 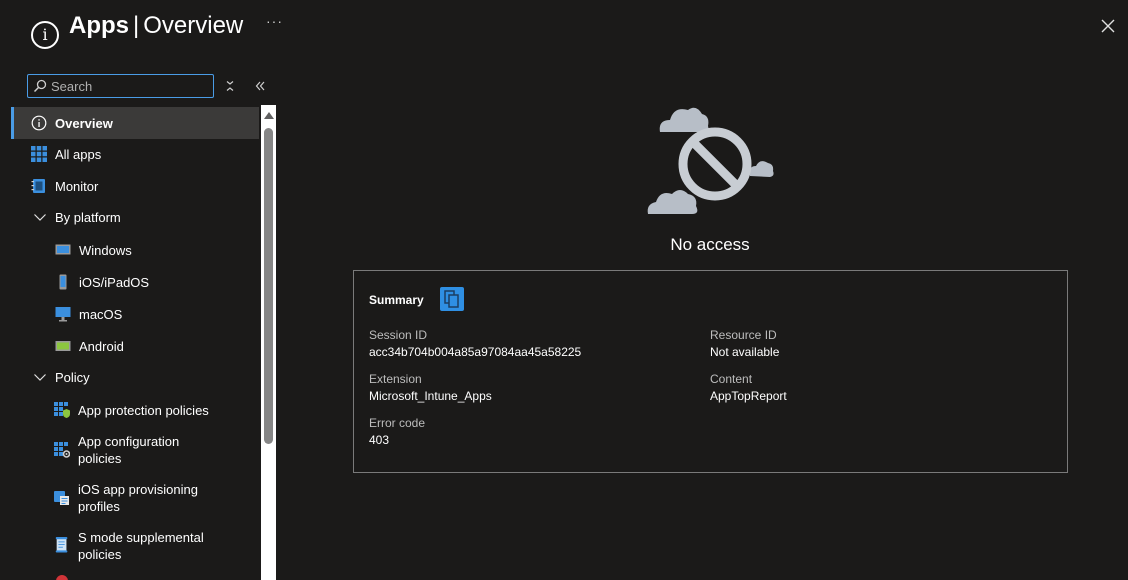 I want to click on sidebar-item-label: App protection policies, so click(x=143, y=410).